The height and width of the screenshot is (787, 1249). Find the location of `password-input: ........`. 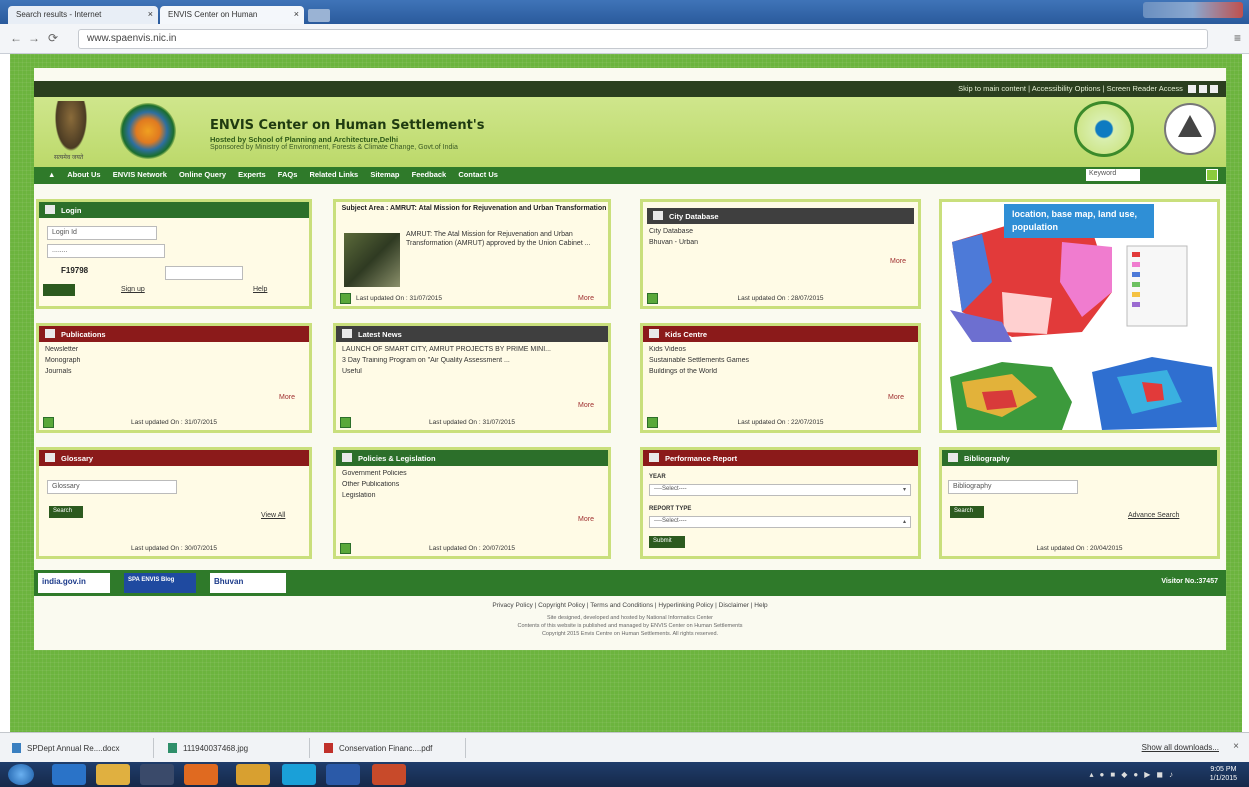

password-input: ........ is located at coordinates (106, 251).